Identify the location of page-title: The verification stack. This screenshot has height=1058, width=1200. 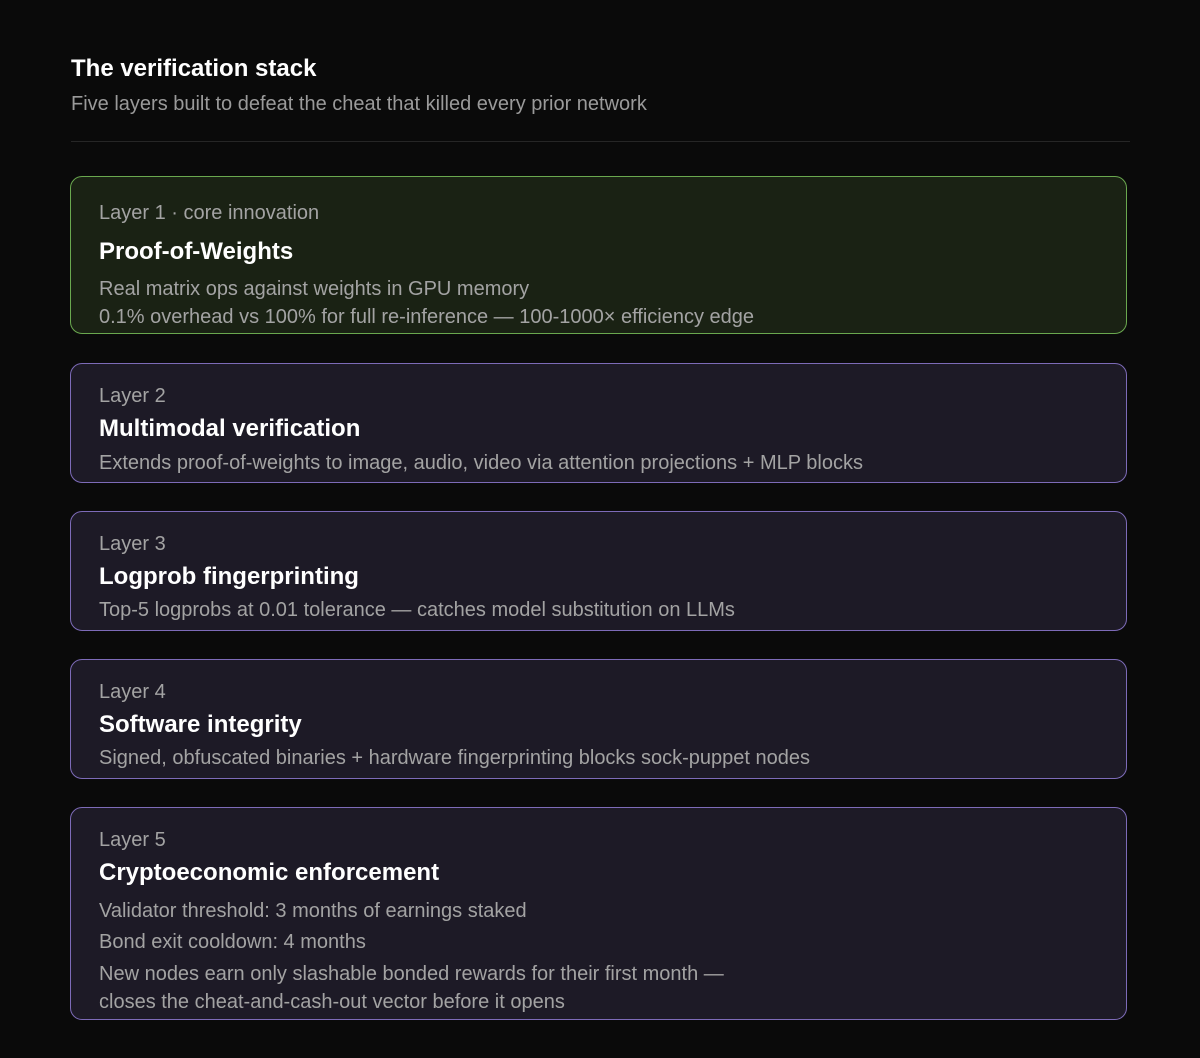
(194, 68).